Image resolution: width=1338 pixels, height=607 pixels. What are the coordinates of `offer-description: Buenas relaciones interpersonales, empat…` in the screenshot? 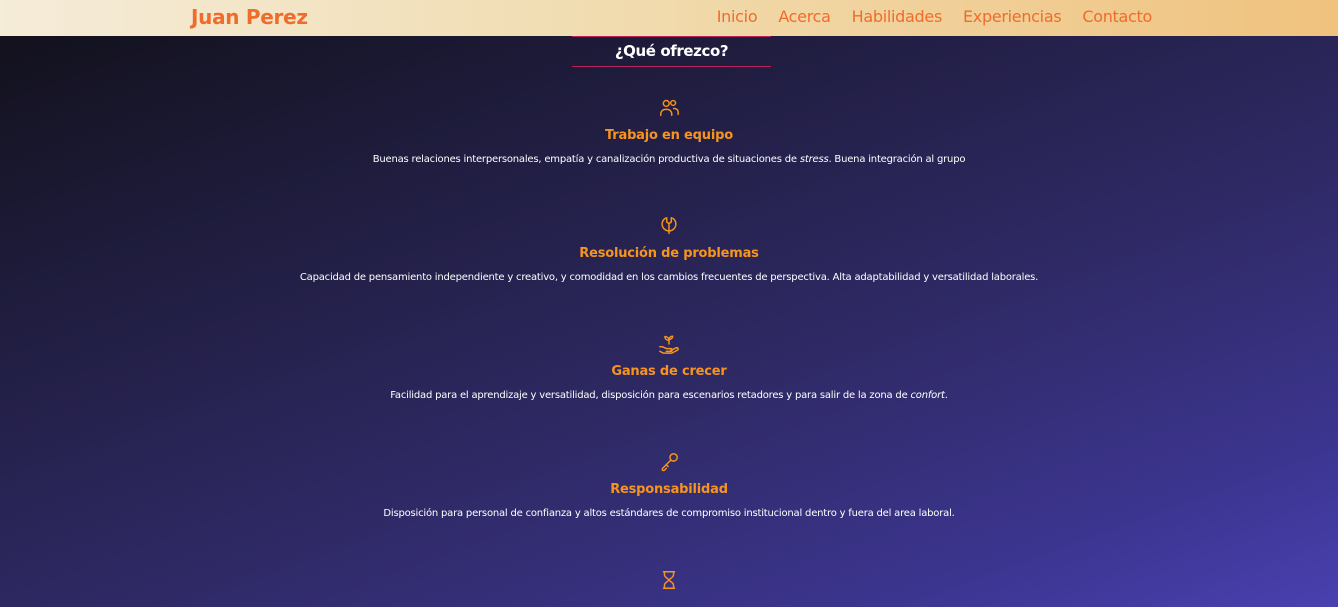 It's located at (669, 159).